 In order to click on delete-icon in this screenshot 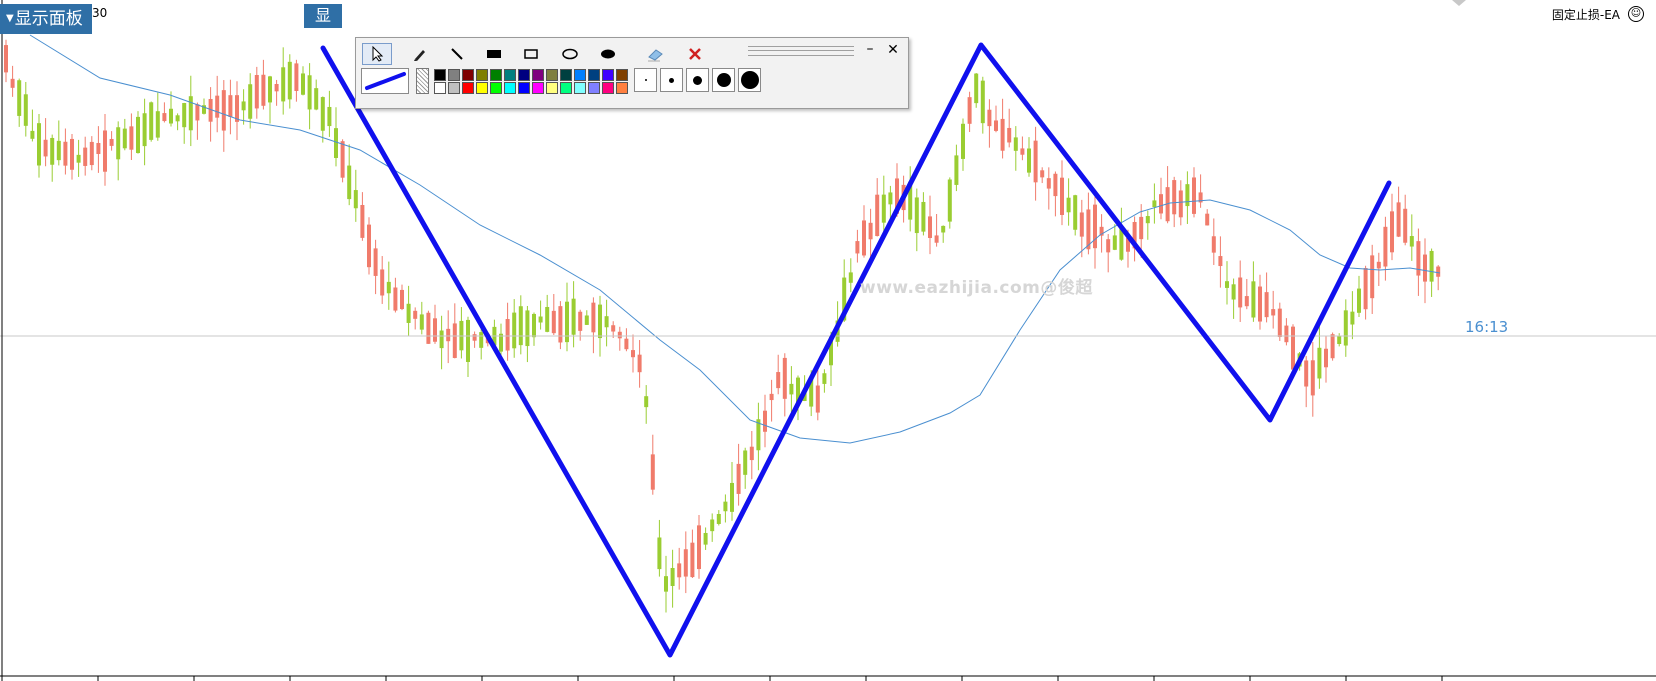, I will do `click(695, 54)`.